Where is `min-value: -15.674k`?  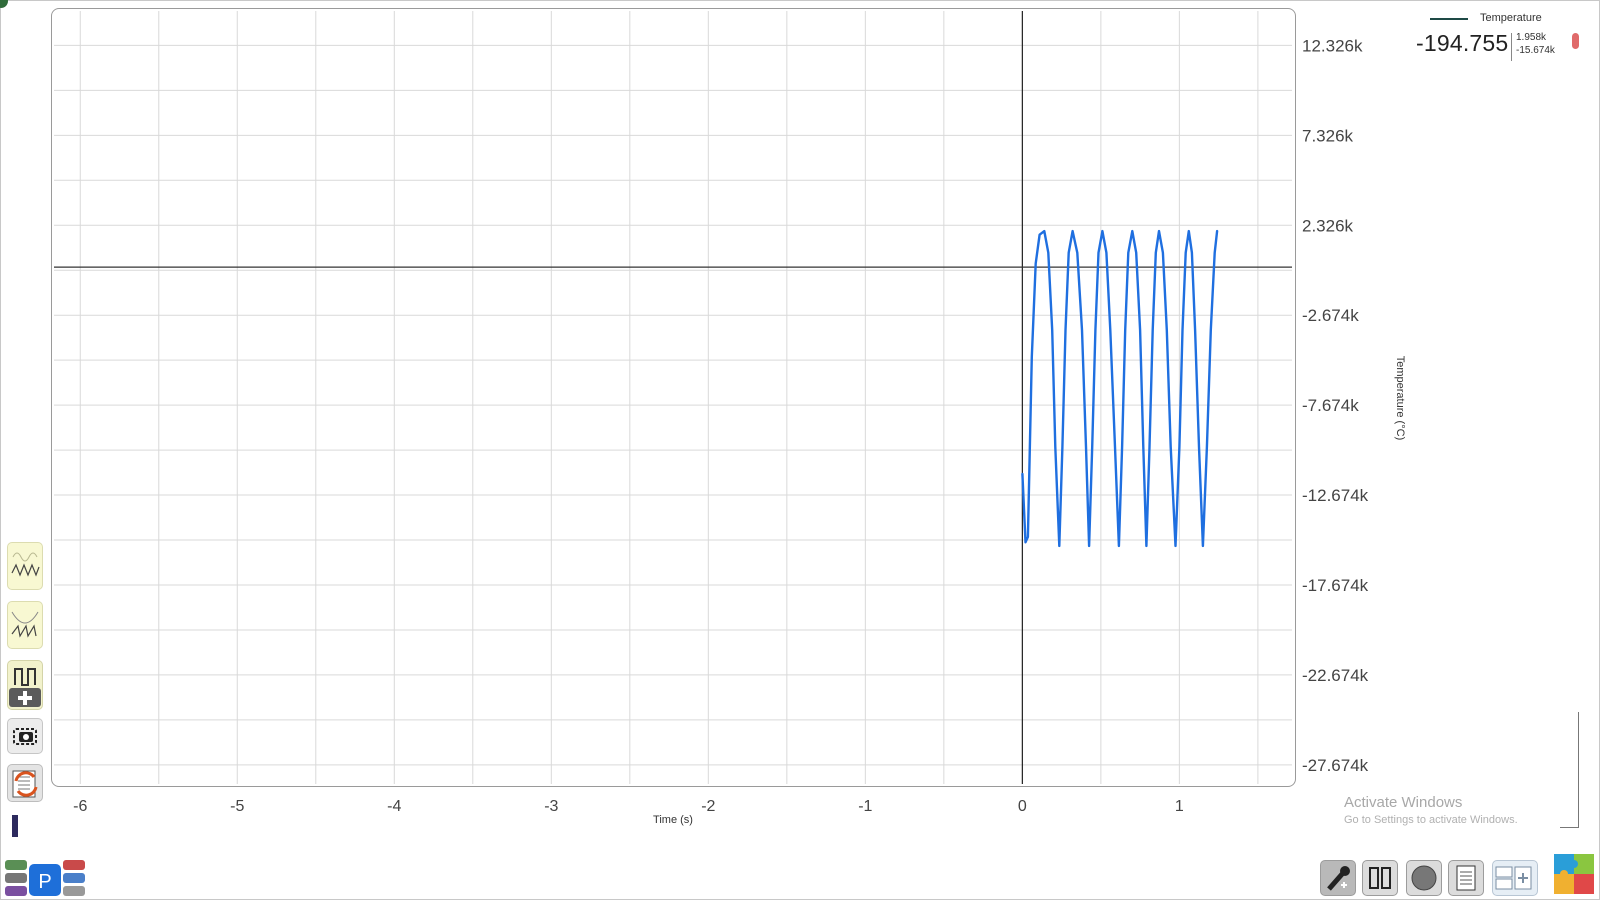 min-value: -15.674k is located at coordinates (1535, 50).